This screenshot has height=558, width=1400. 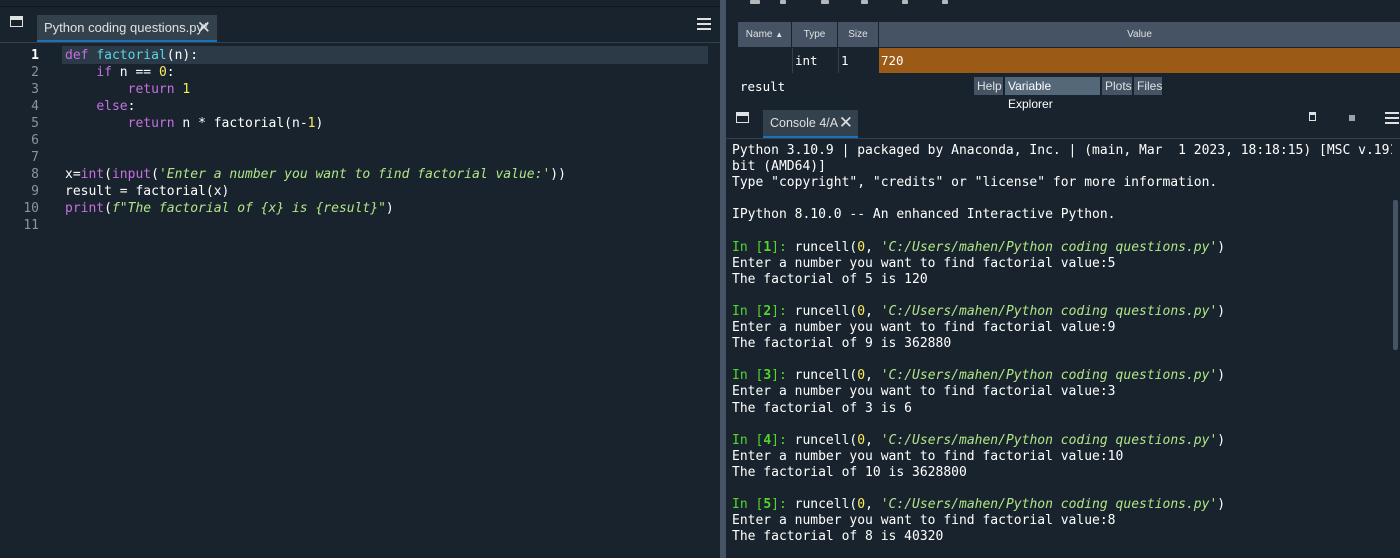 I want to click on line-number: 3, so click(x=35, y=89).